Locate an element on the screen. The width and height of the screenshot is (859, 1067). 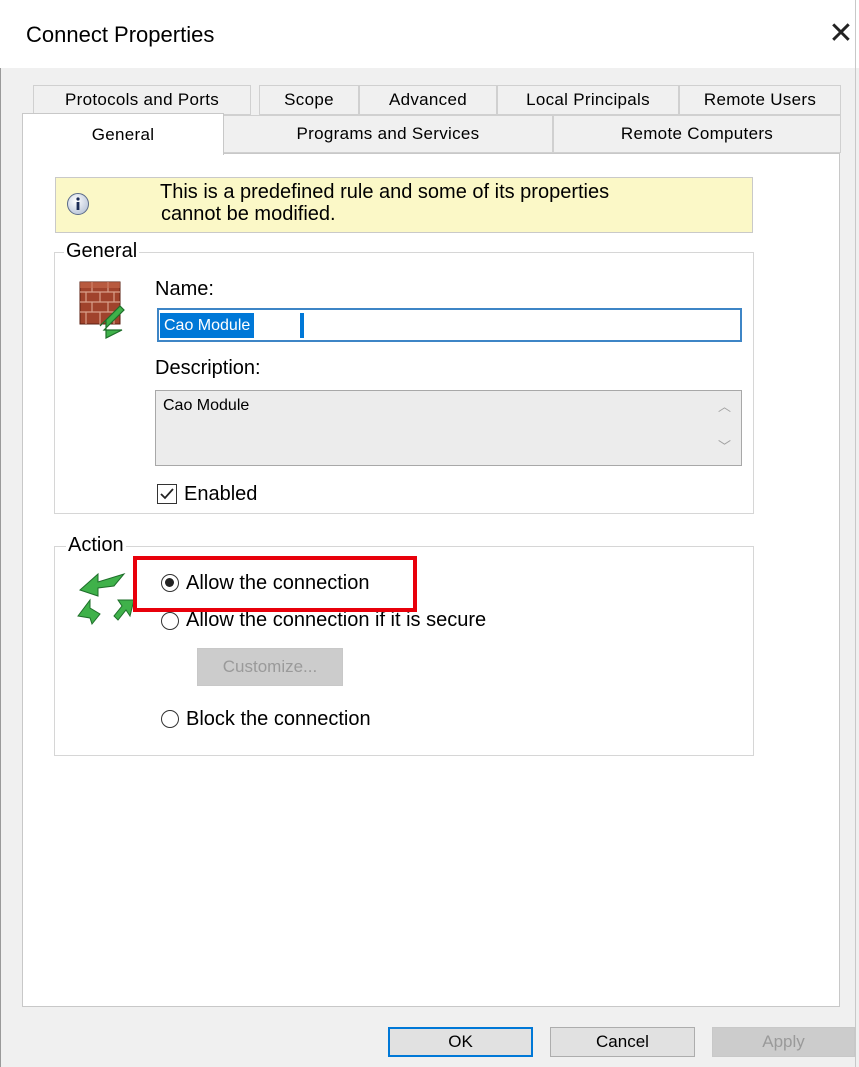
description-label: Description: is located at coordinates (208, 368).